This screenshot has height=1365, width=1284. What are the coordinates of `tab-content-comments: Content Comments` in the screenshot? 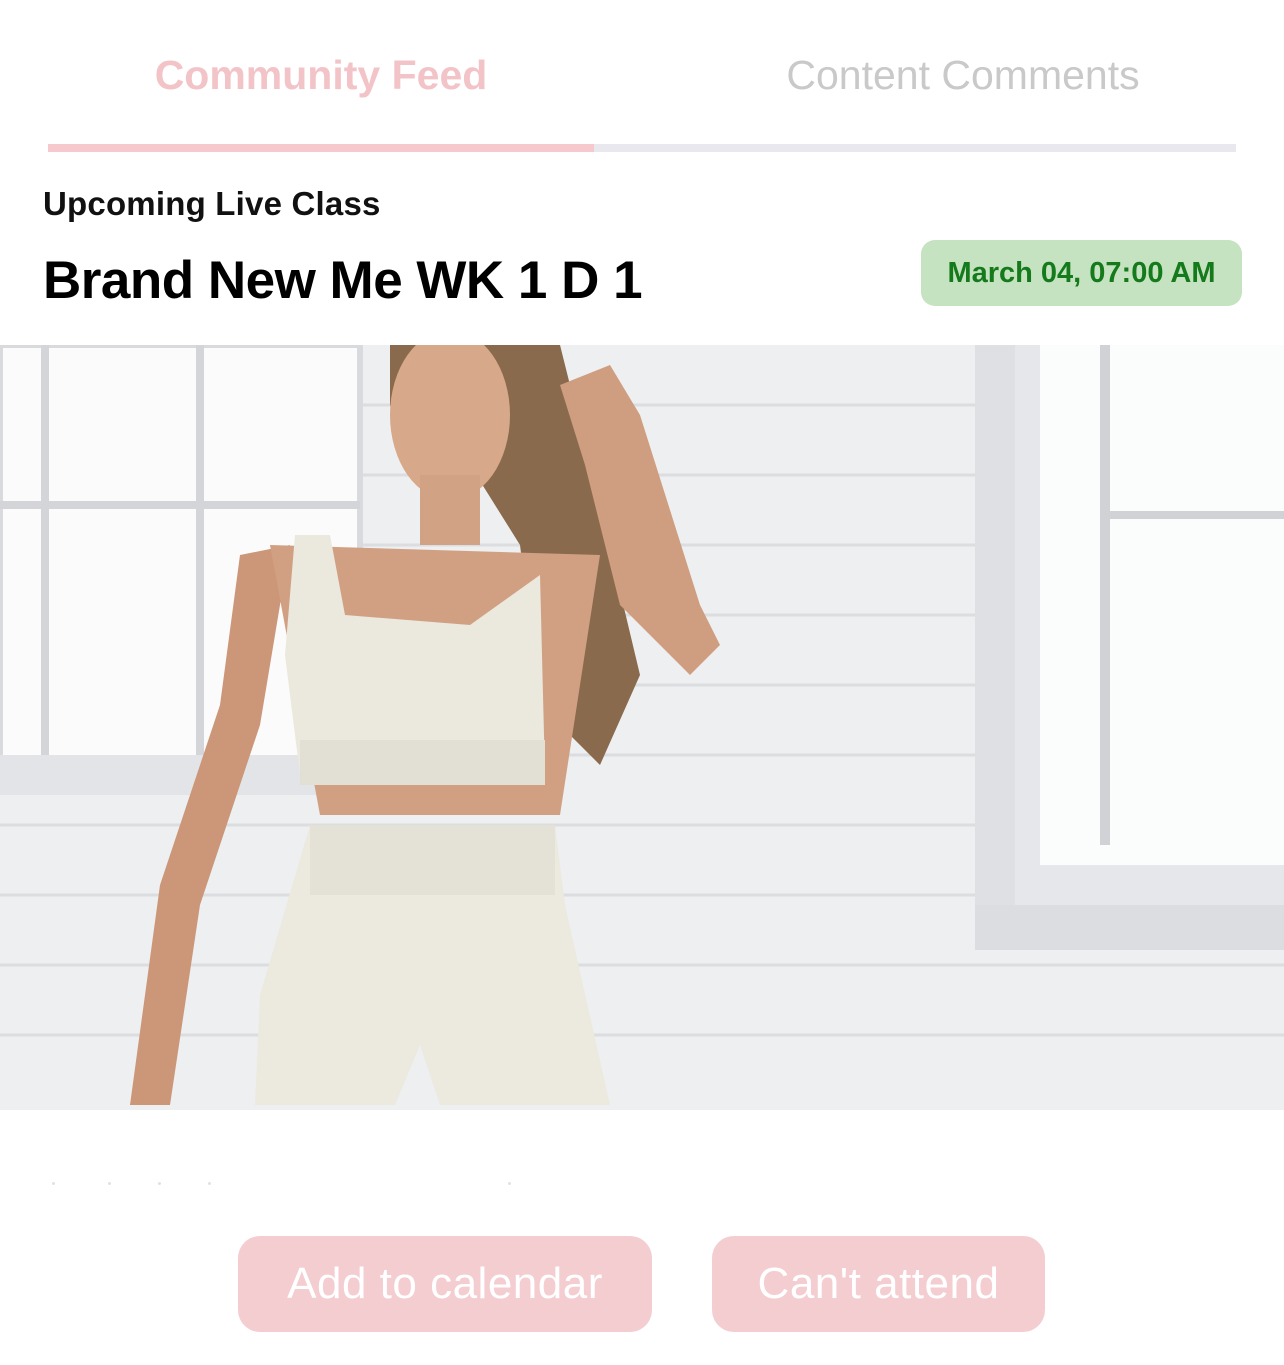 It's located at (962, 75).